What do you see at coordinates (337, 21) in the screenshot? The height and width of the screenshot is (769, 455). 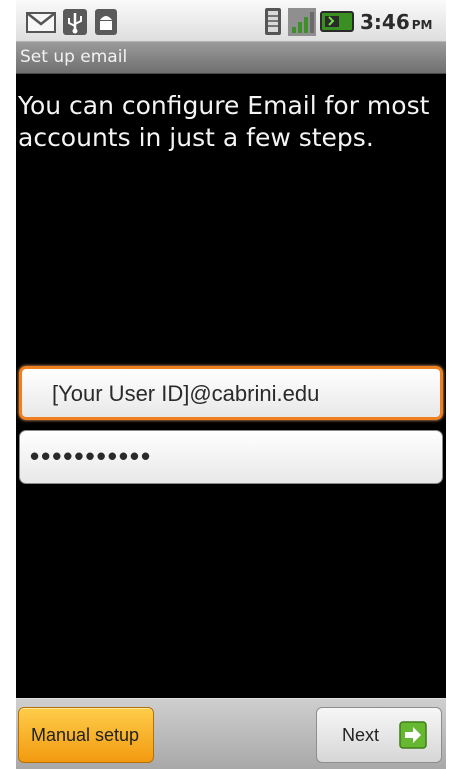 I see `battery-icon` at bounding box center [337, 21].